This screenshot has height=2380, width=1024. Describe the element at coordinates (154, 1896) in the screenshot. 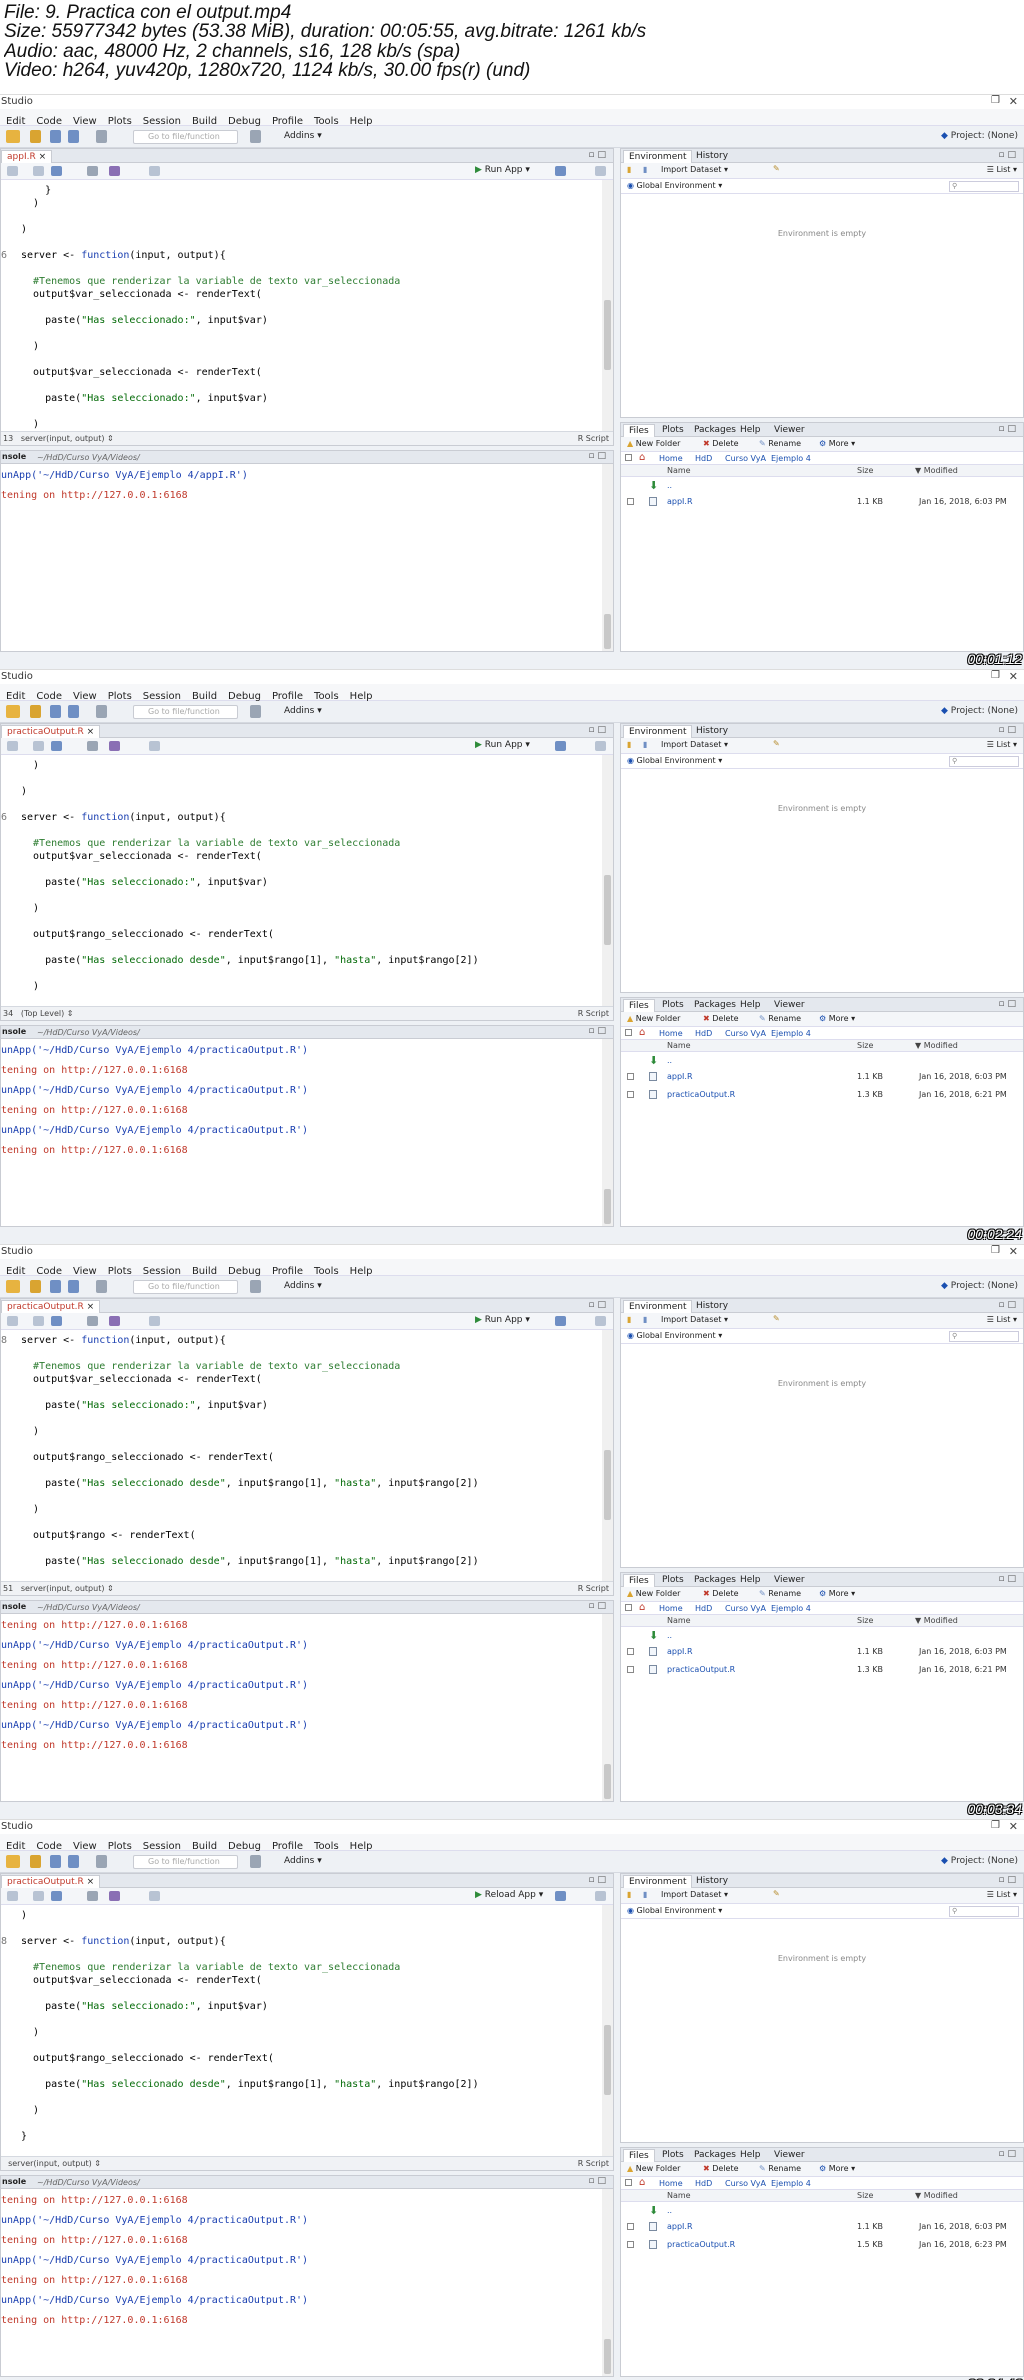

I see `compile-report-icon` at that location.